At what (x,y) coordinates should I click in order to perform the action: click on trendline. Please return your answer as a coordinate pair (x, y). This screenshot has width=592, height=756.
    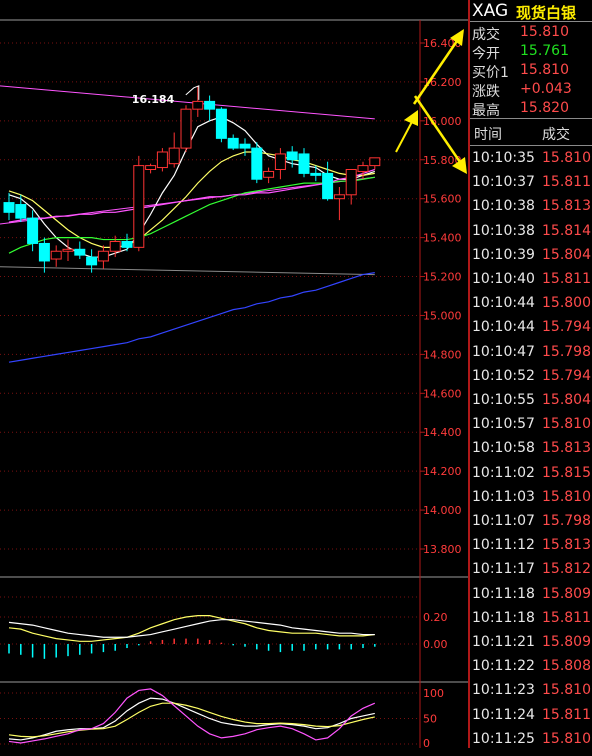
    Looking at the image, I should click on (187, 271).